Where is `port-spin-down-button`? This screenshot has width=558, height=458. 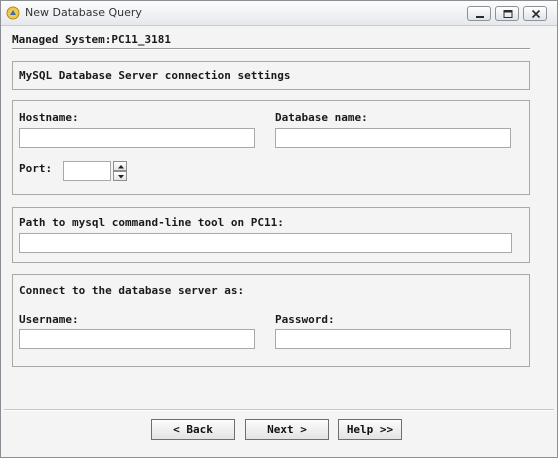
port-spin-down-button is located at coordinates (120, 176).